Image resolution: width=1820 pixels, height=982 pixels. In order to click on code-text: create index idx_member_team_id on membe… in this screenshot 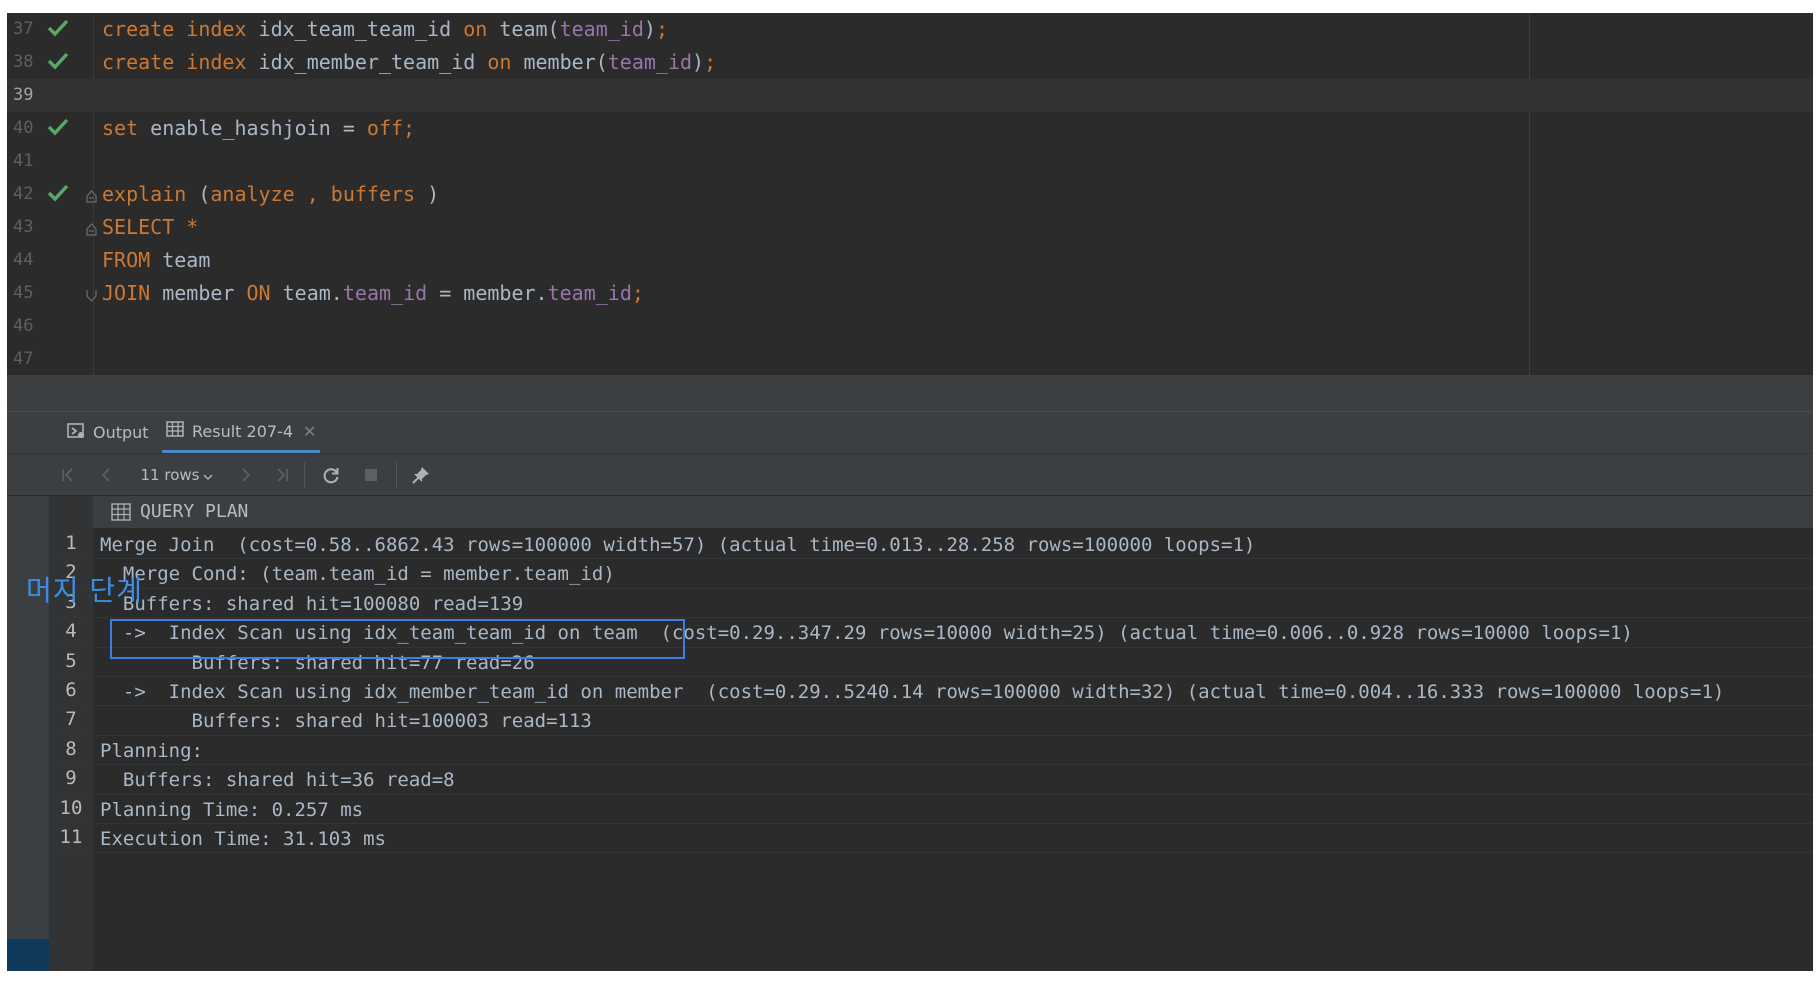, I will do `click(409, 62)`.